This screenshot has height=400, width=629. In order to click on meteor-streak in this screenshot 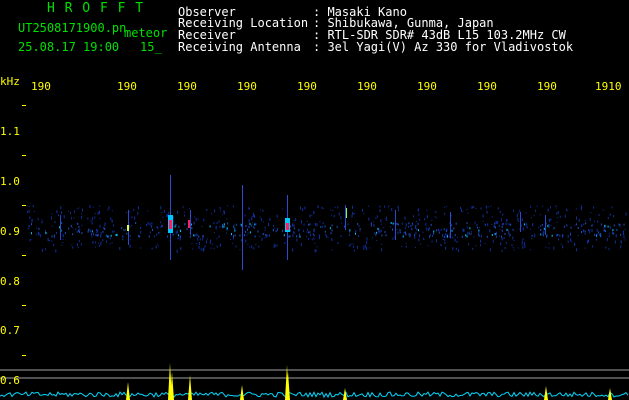, I will do `click(395, 225)`.